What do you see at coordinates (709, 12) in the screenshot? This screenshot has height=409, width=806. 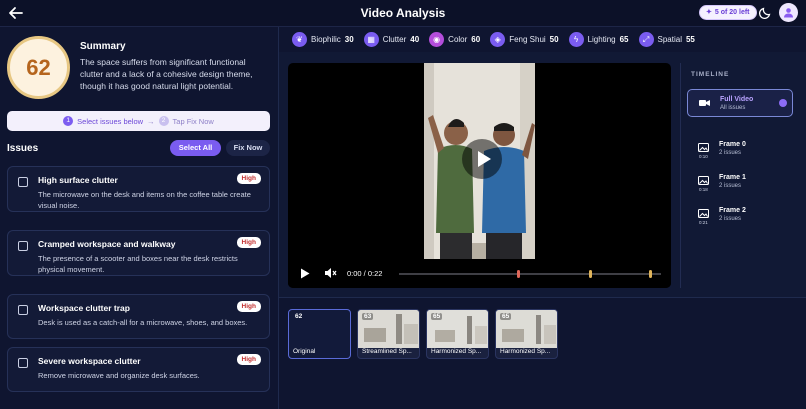 I see `sparkle-icon: ✦` at bounding box center [709, 12].